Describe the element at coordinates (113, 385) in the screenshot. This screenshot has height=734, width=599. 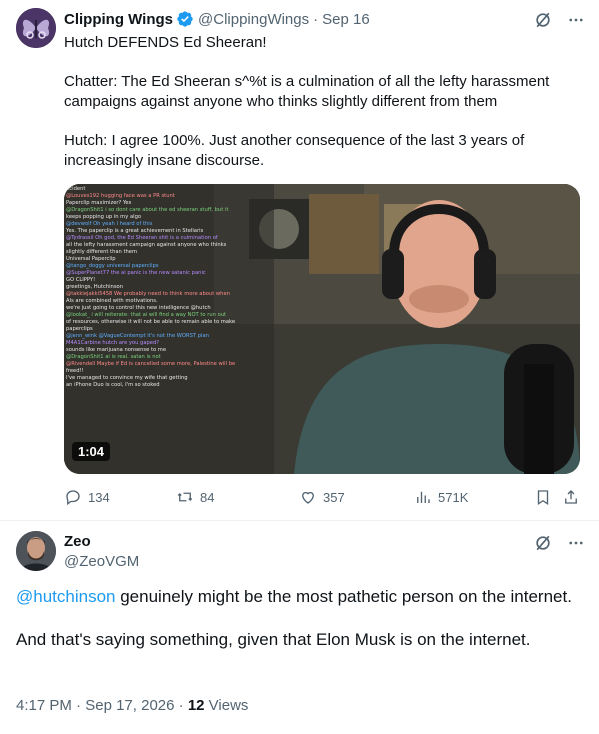
I see `chat-line: an iPhone Duo is cool, I'm so stoked` at that location.